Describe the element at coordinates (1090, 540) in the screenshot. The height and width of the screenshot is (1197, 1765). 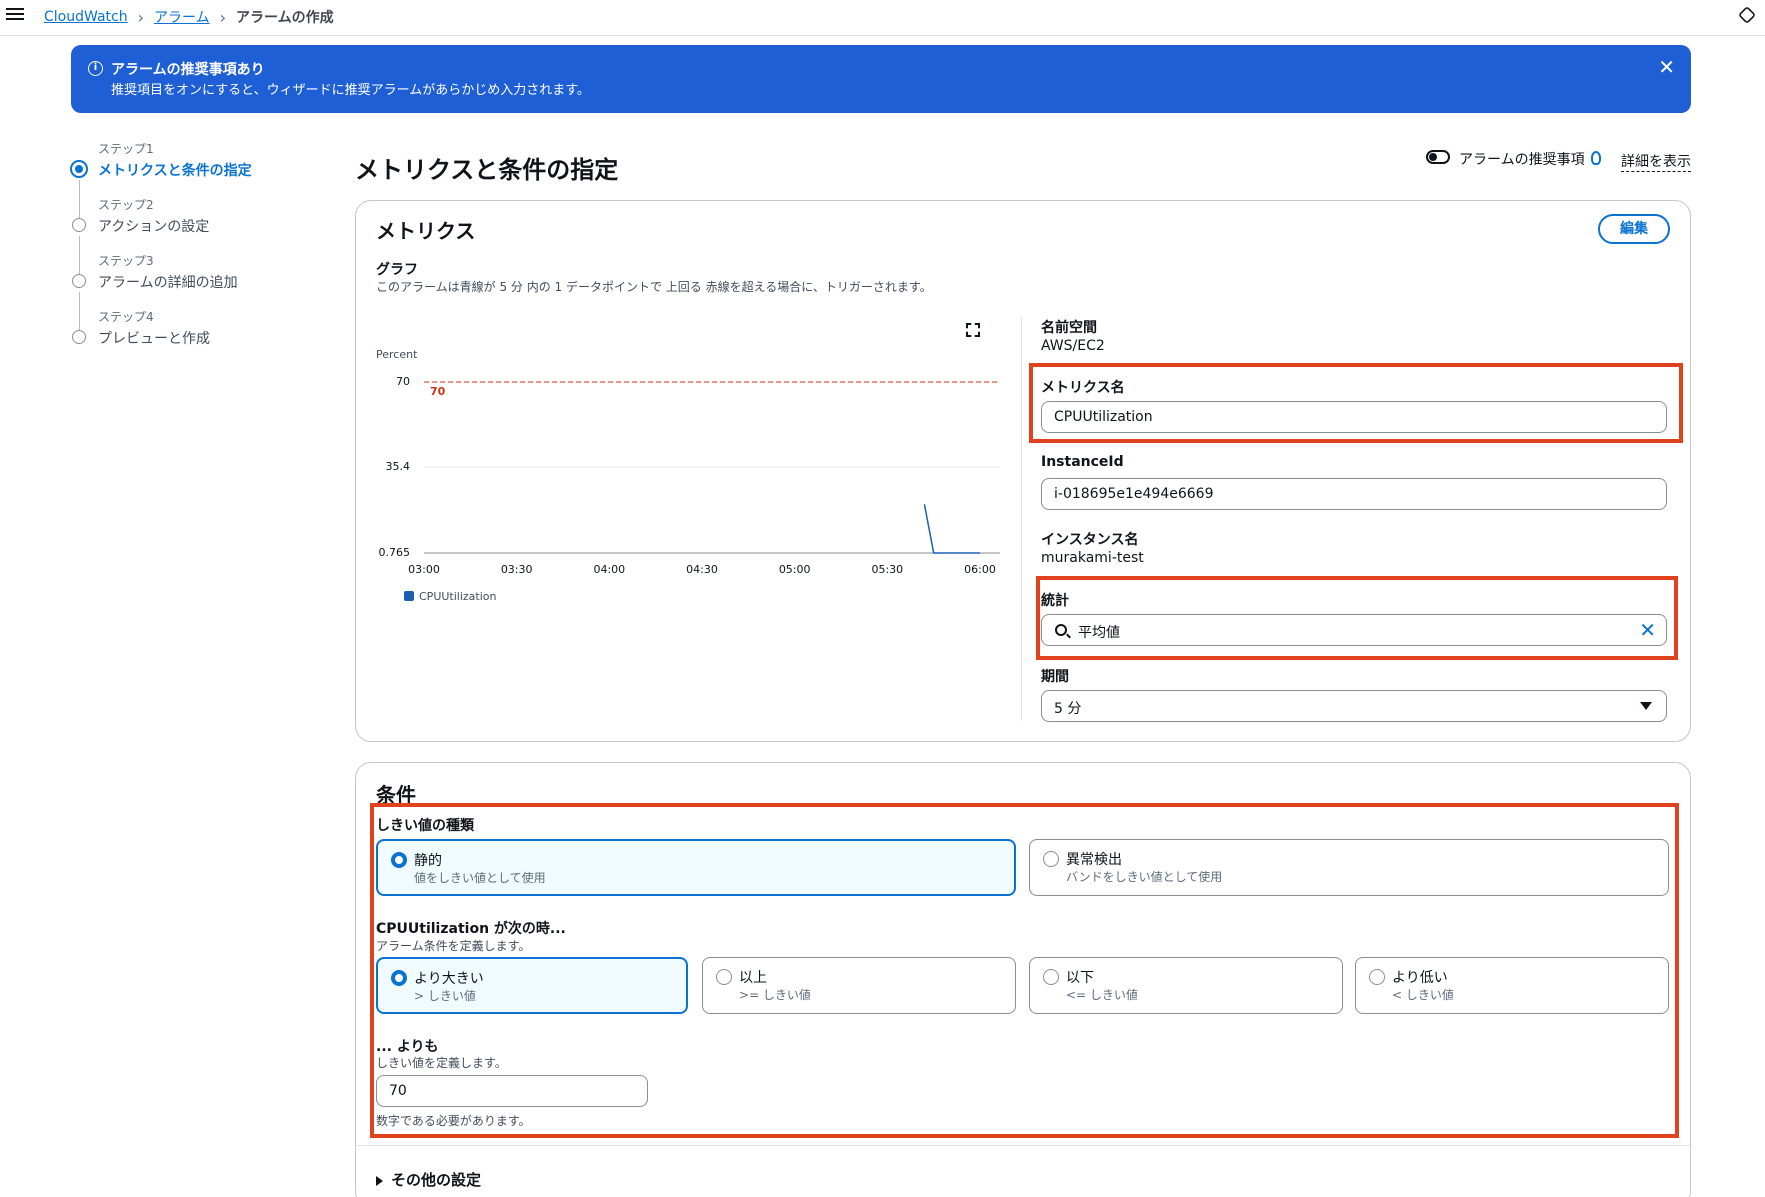
I see `instance-name-label: インスタンス名` at that location.